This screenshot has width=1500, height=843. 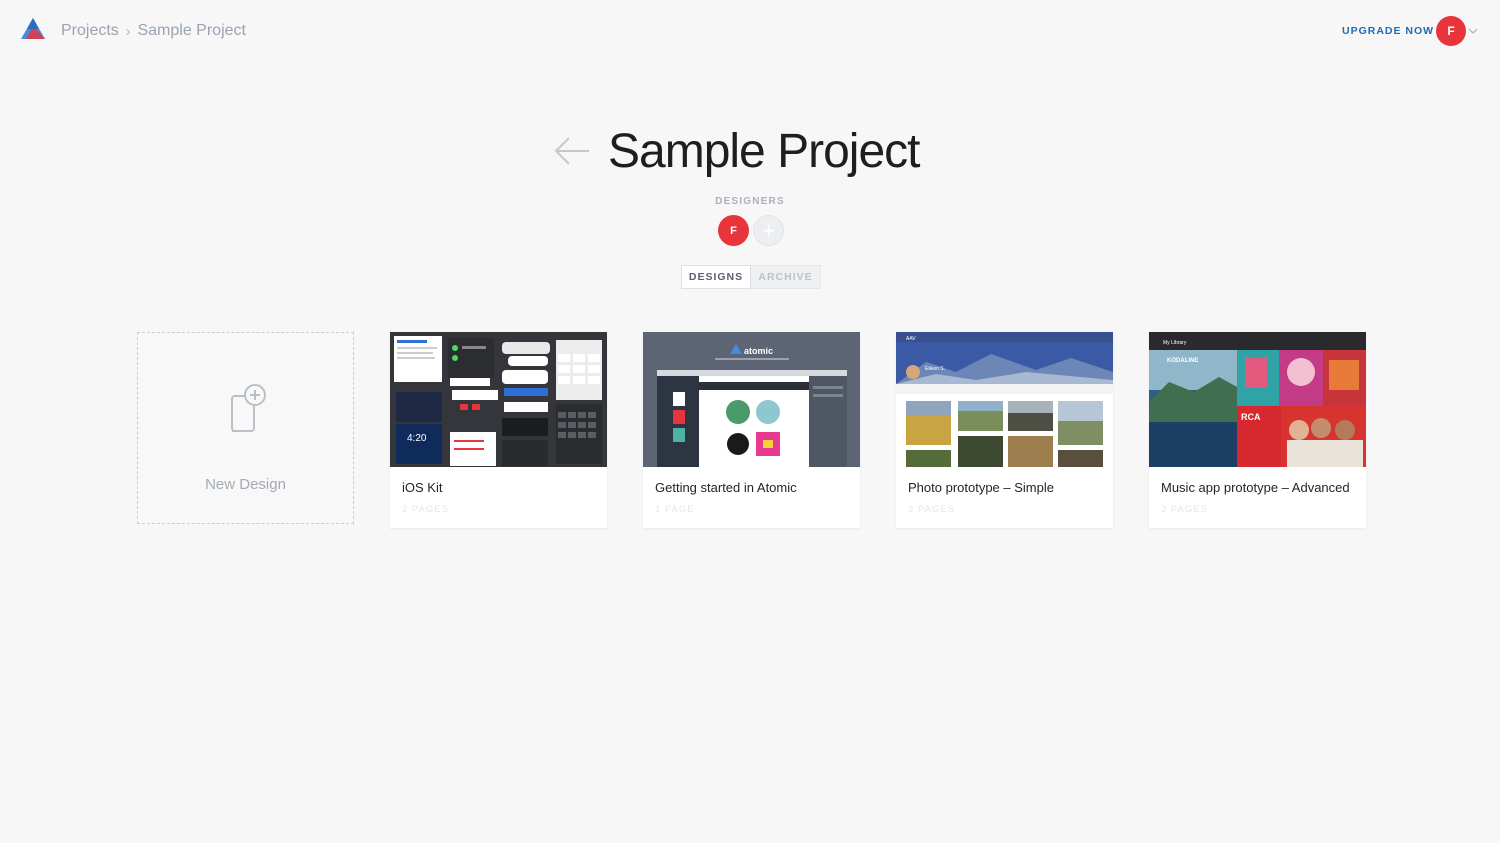 What do you see at coordinates (981, 487) in the screenshot?
I see `design-card-title: Photo prototype – Simple` at bounding box center [981, 487].